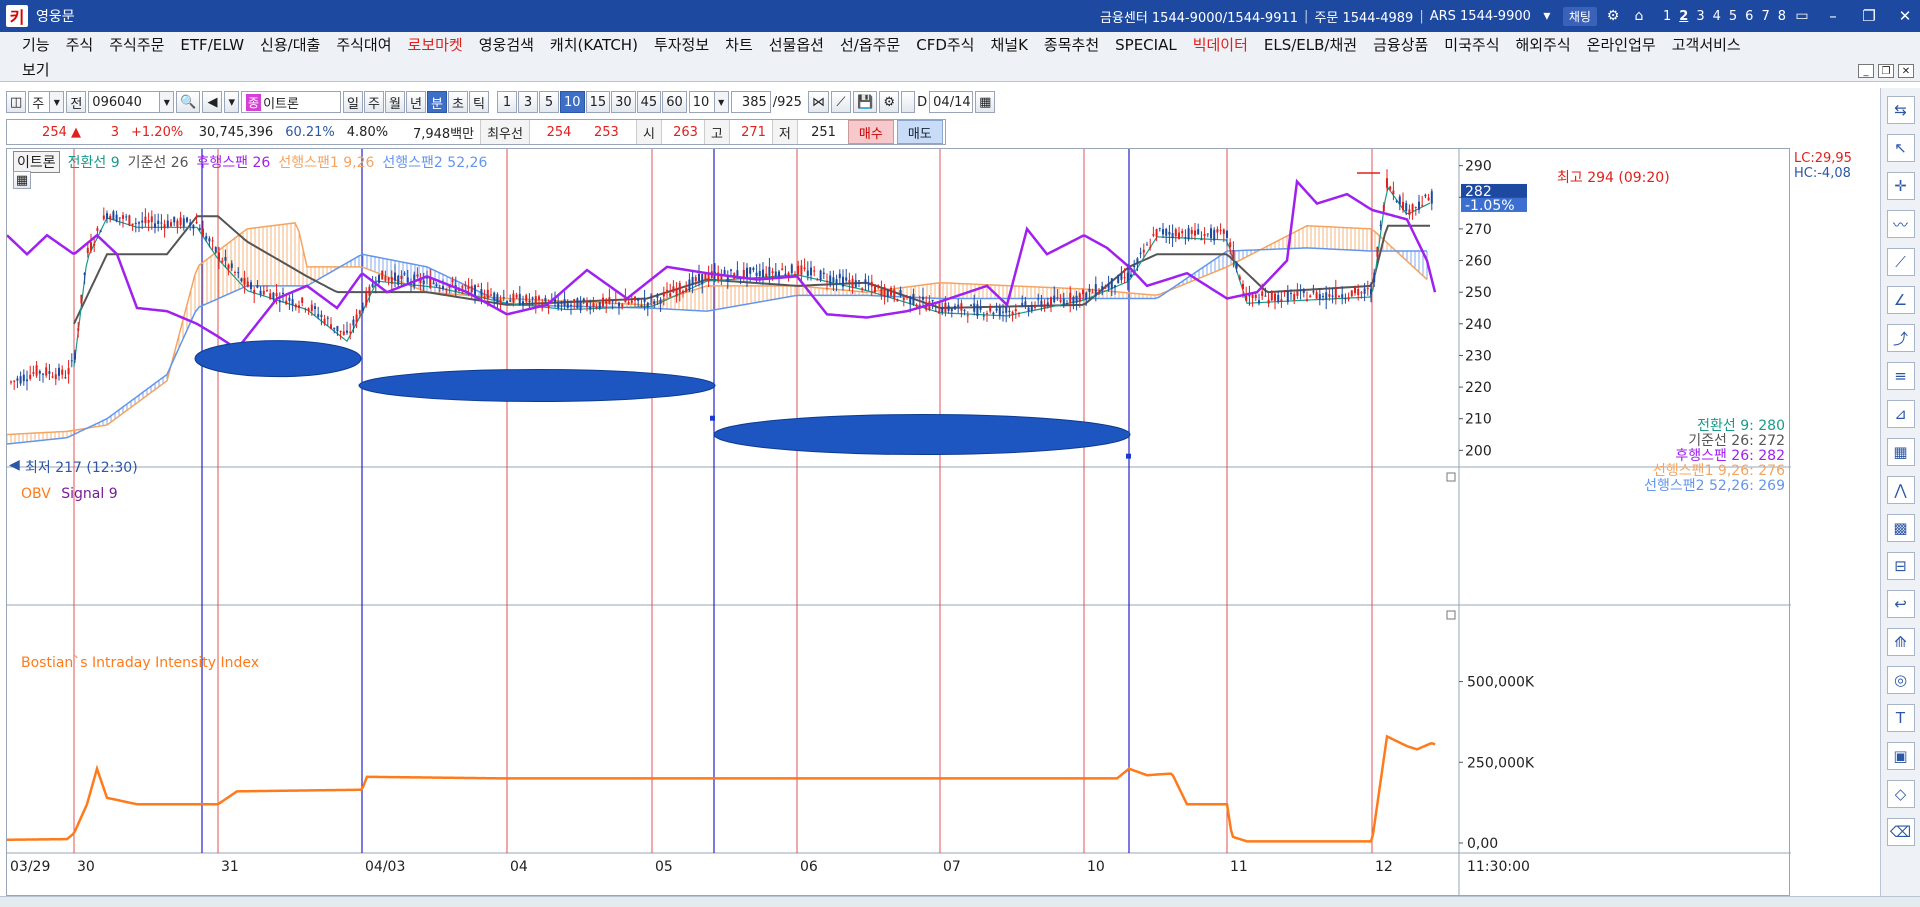 The height and width of the screenshot is (907, 1920). I want to click on all-button: 전, so click(76, 102).